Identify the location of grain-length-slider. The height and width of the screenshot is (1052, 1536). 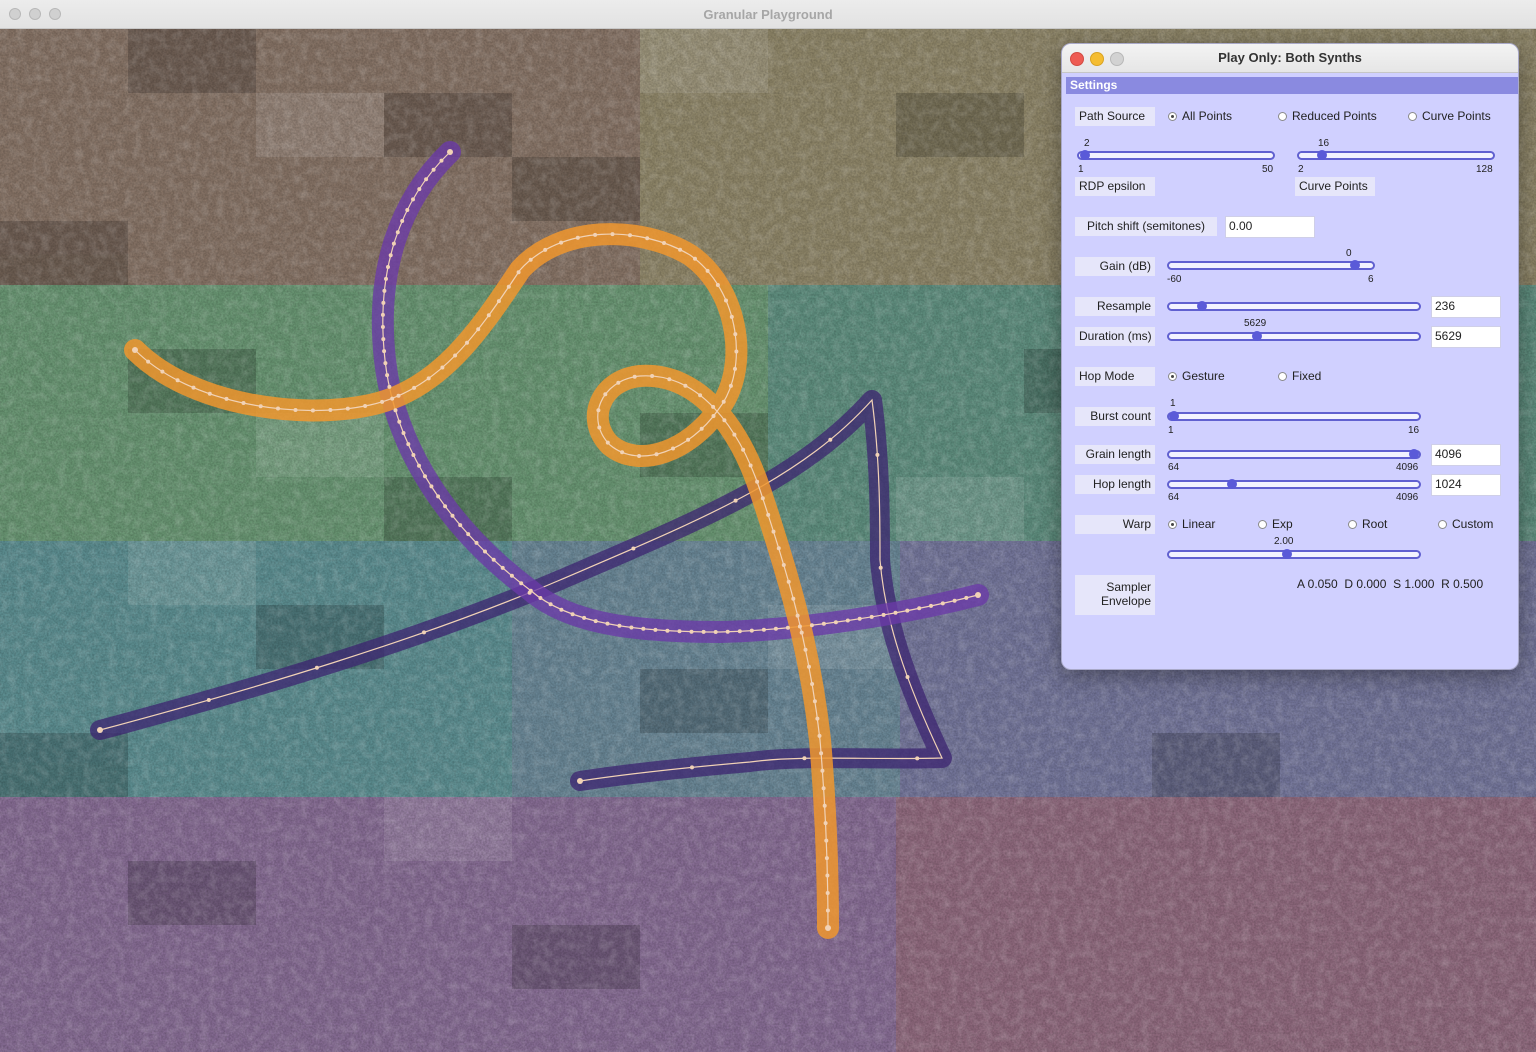
(1294, 454).